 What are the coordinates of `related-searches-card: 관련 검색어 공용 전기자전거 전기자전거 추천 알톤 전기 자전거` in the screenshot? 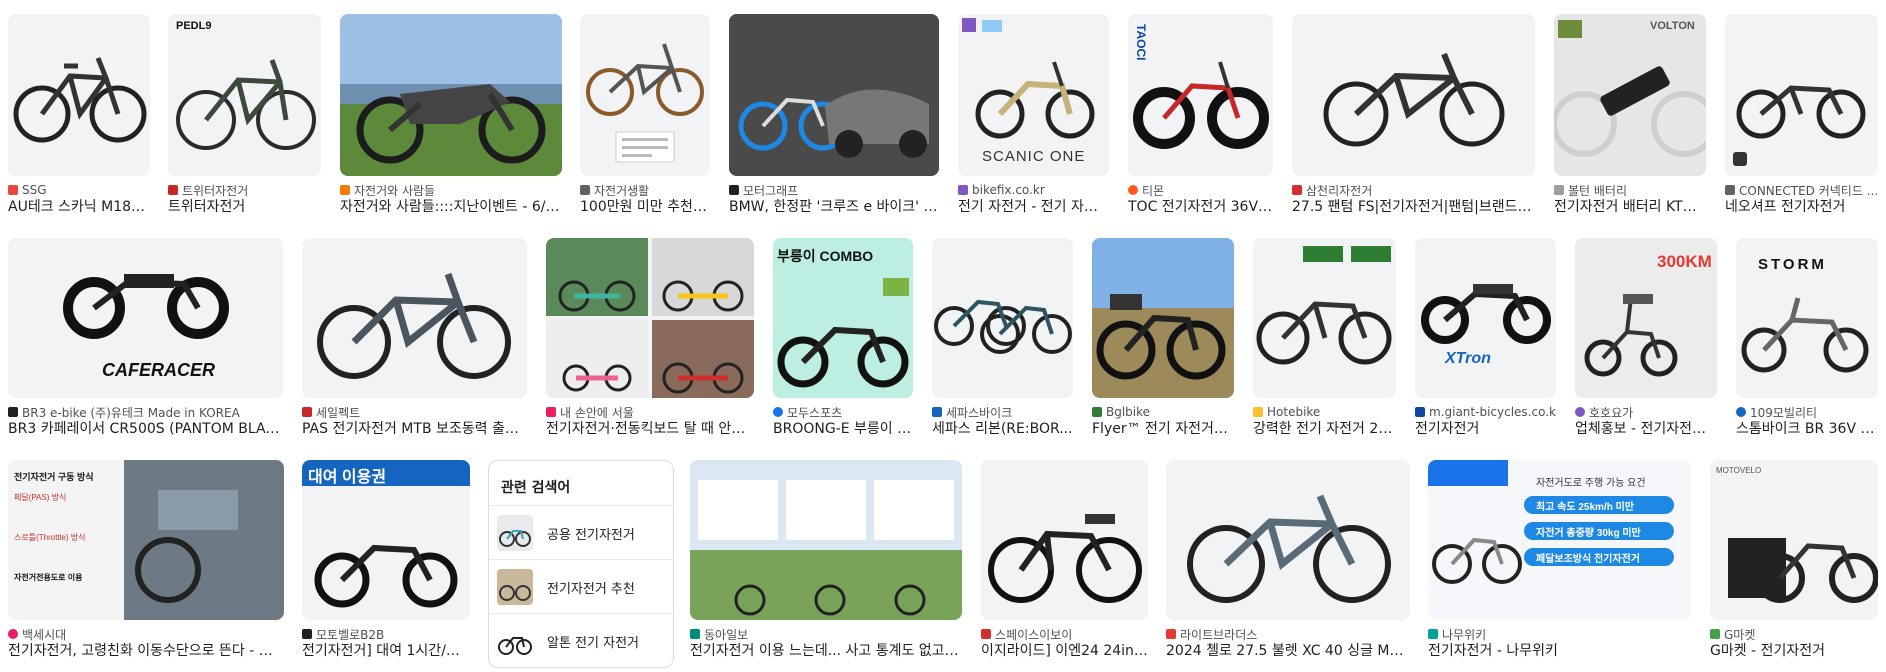 It's located at (581, 564).